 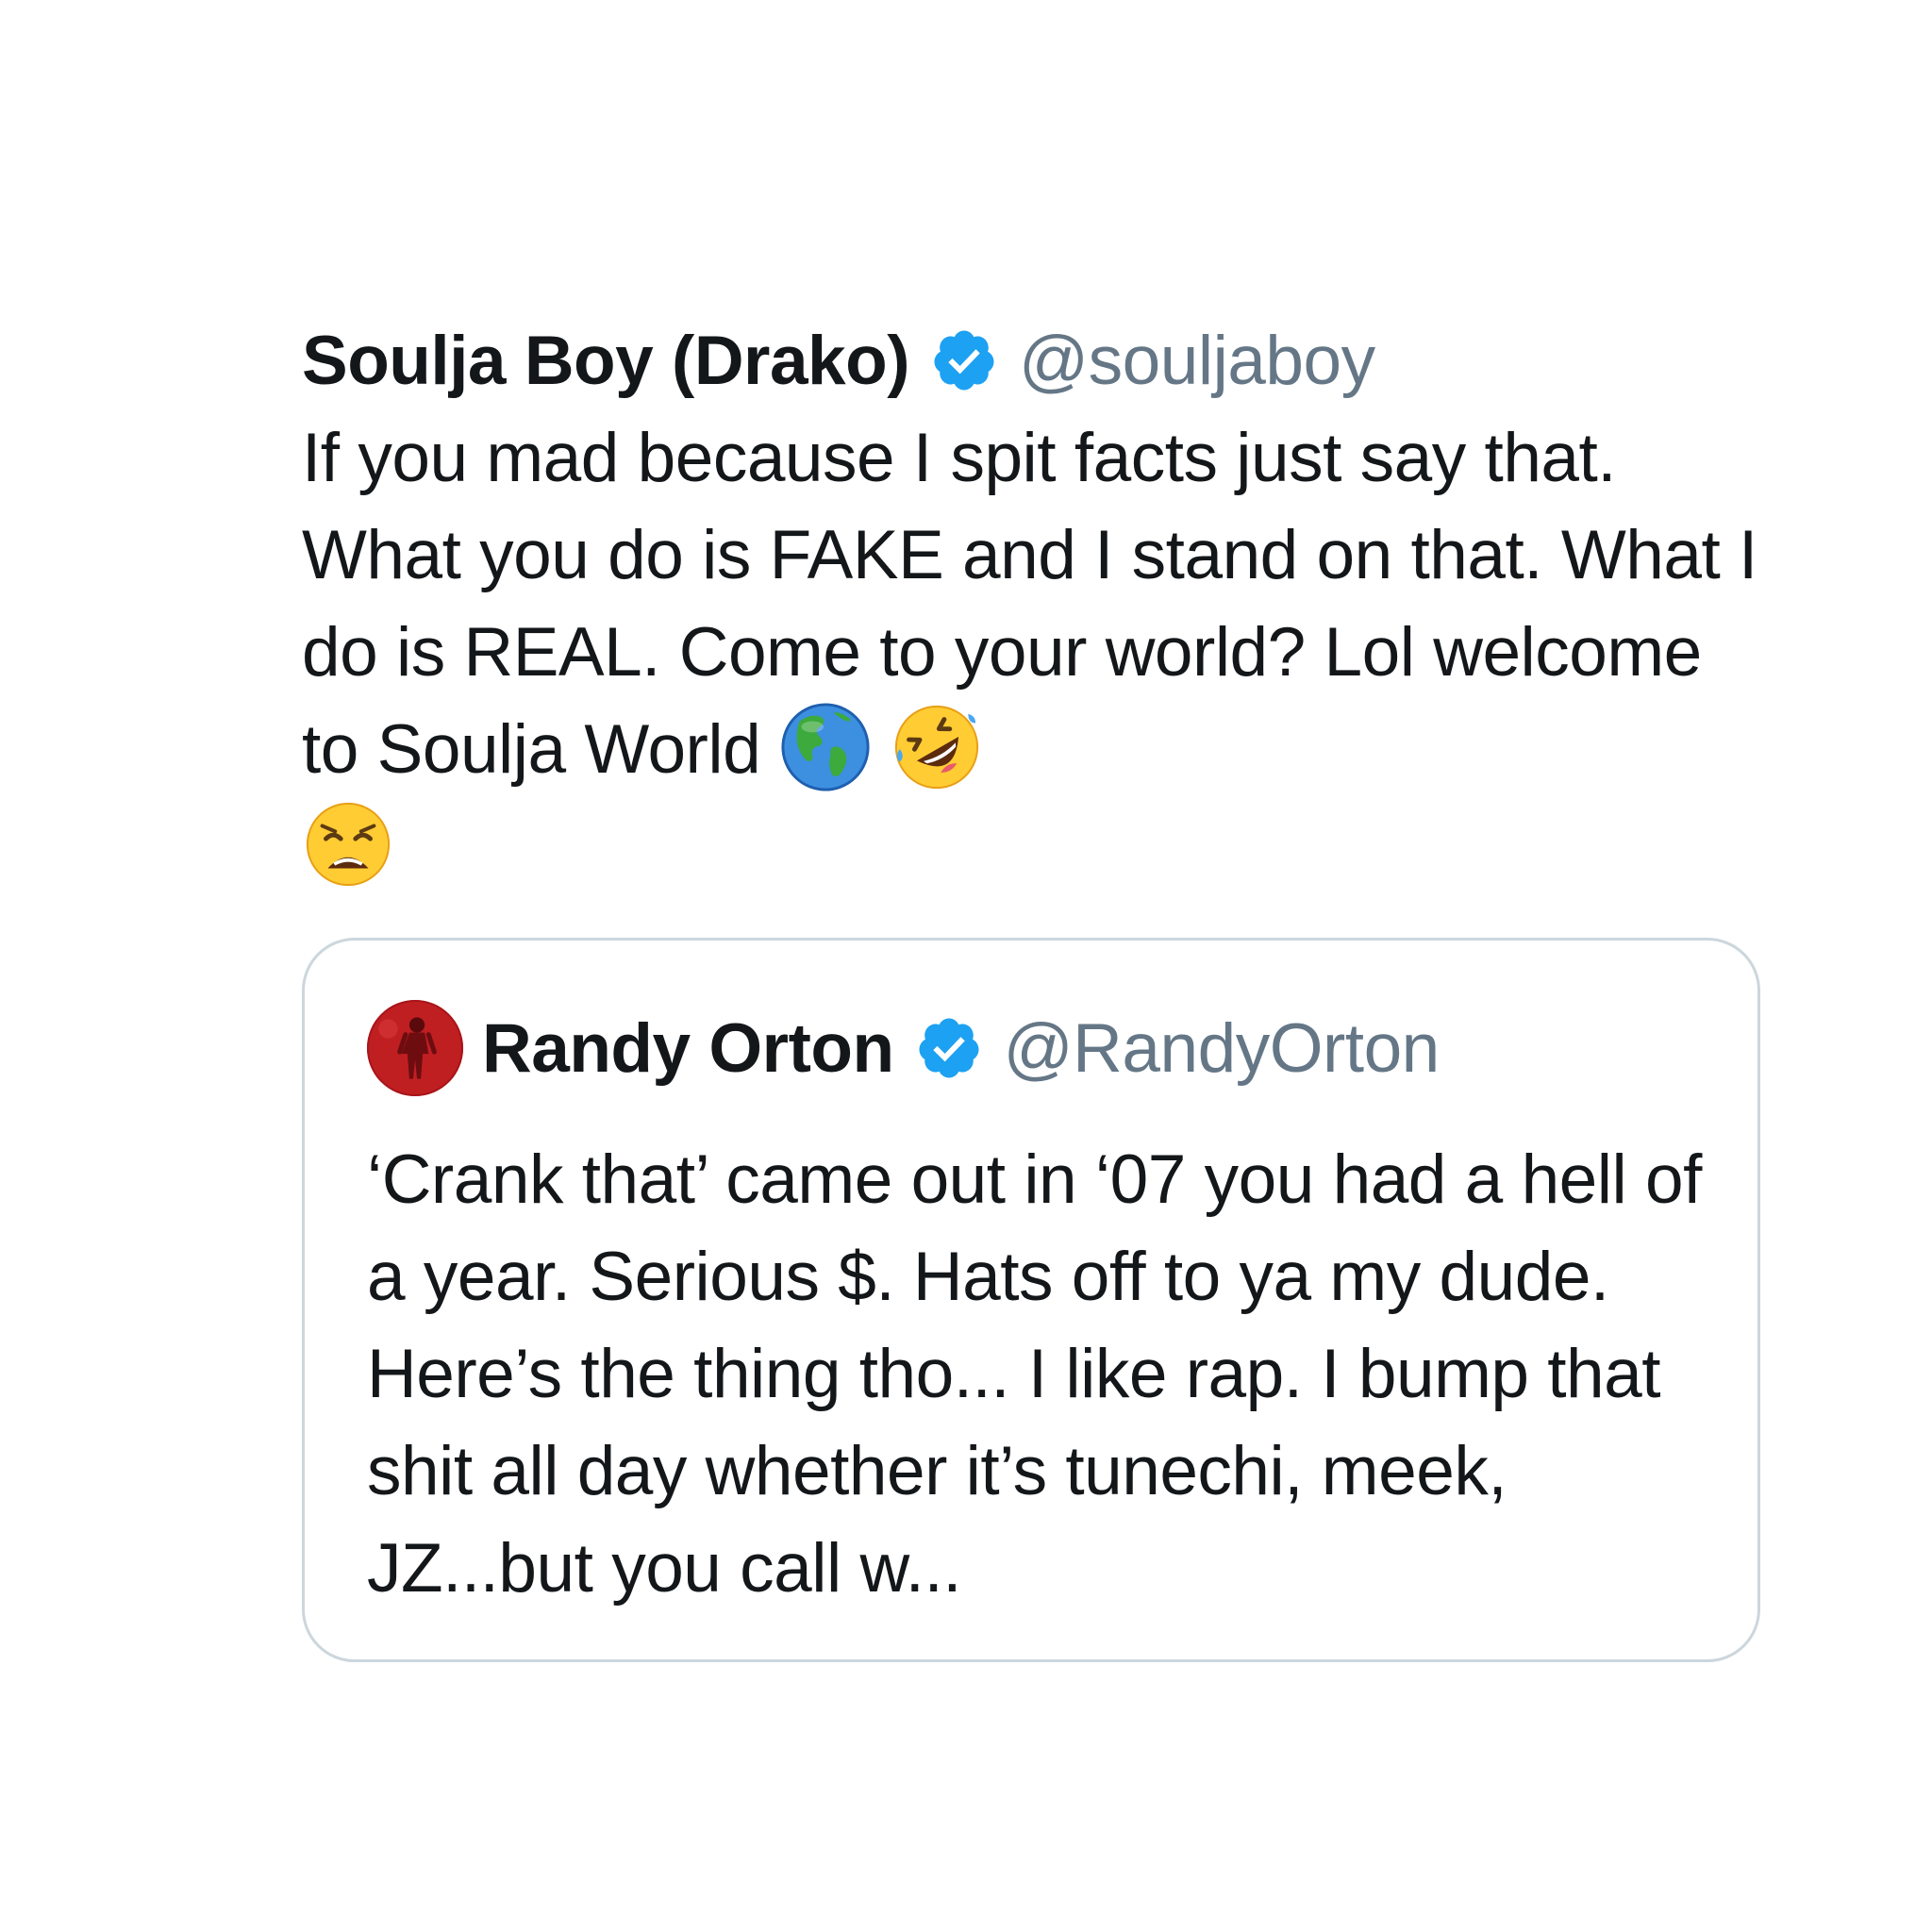 I want to click on quoted-display-name: Randy Orton, so click(x=688, y=1049).